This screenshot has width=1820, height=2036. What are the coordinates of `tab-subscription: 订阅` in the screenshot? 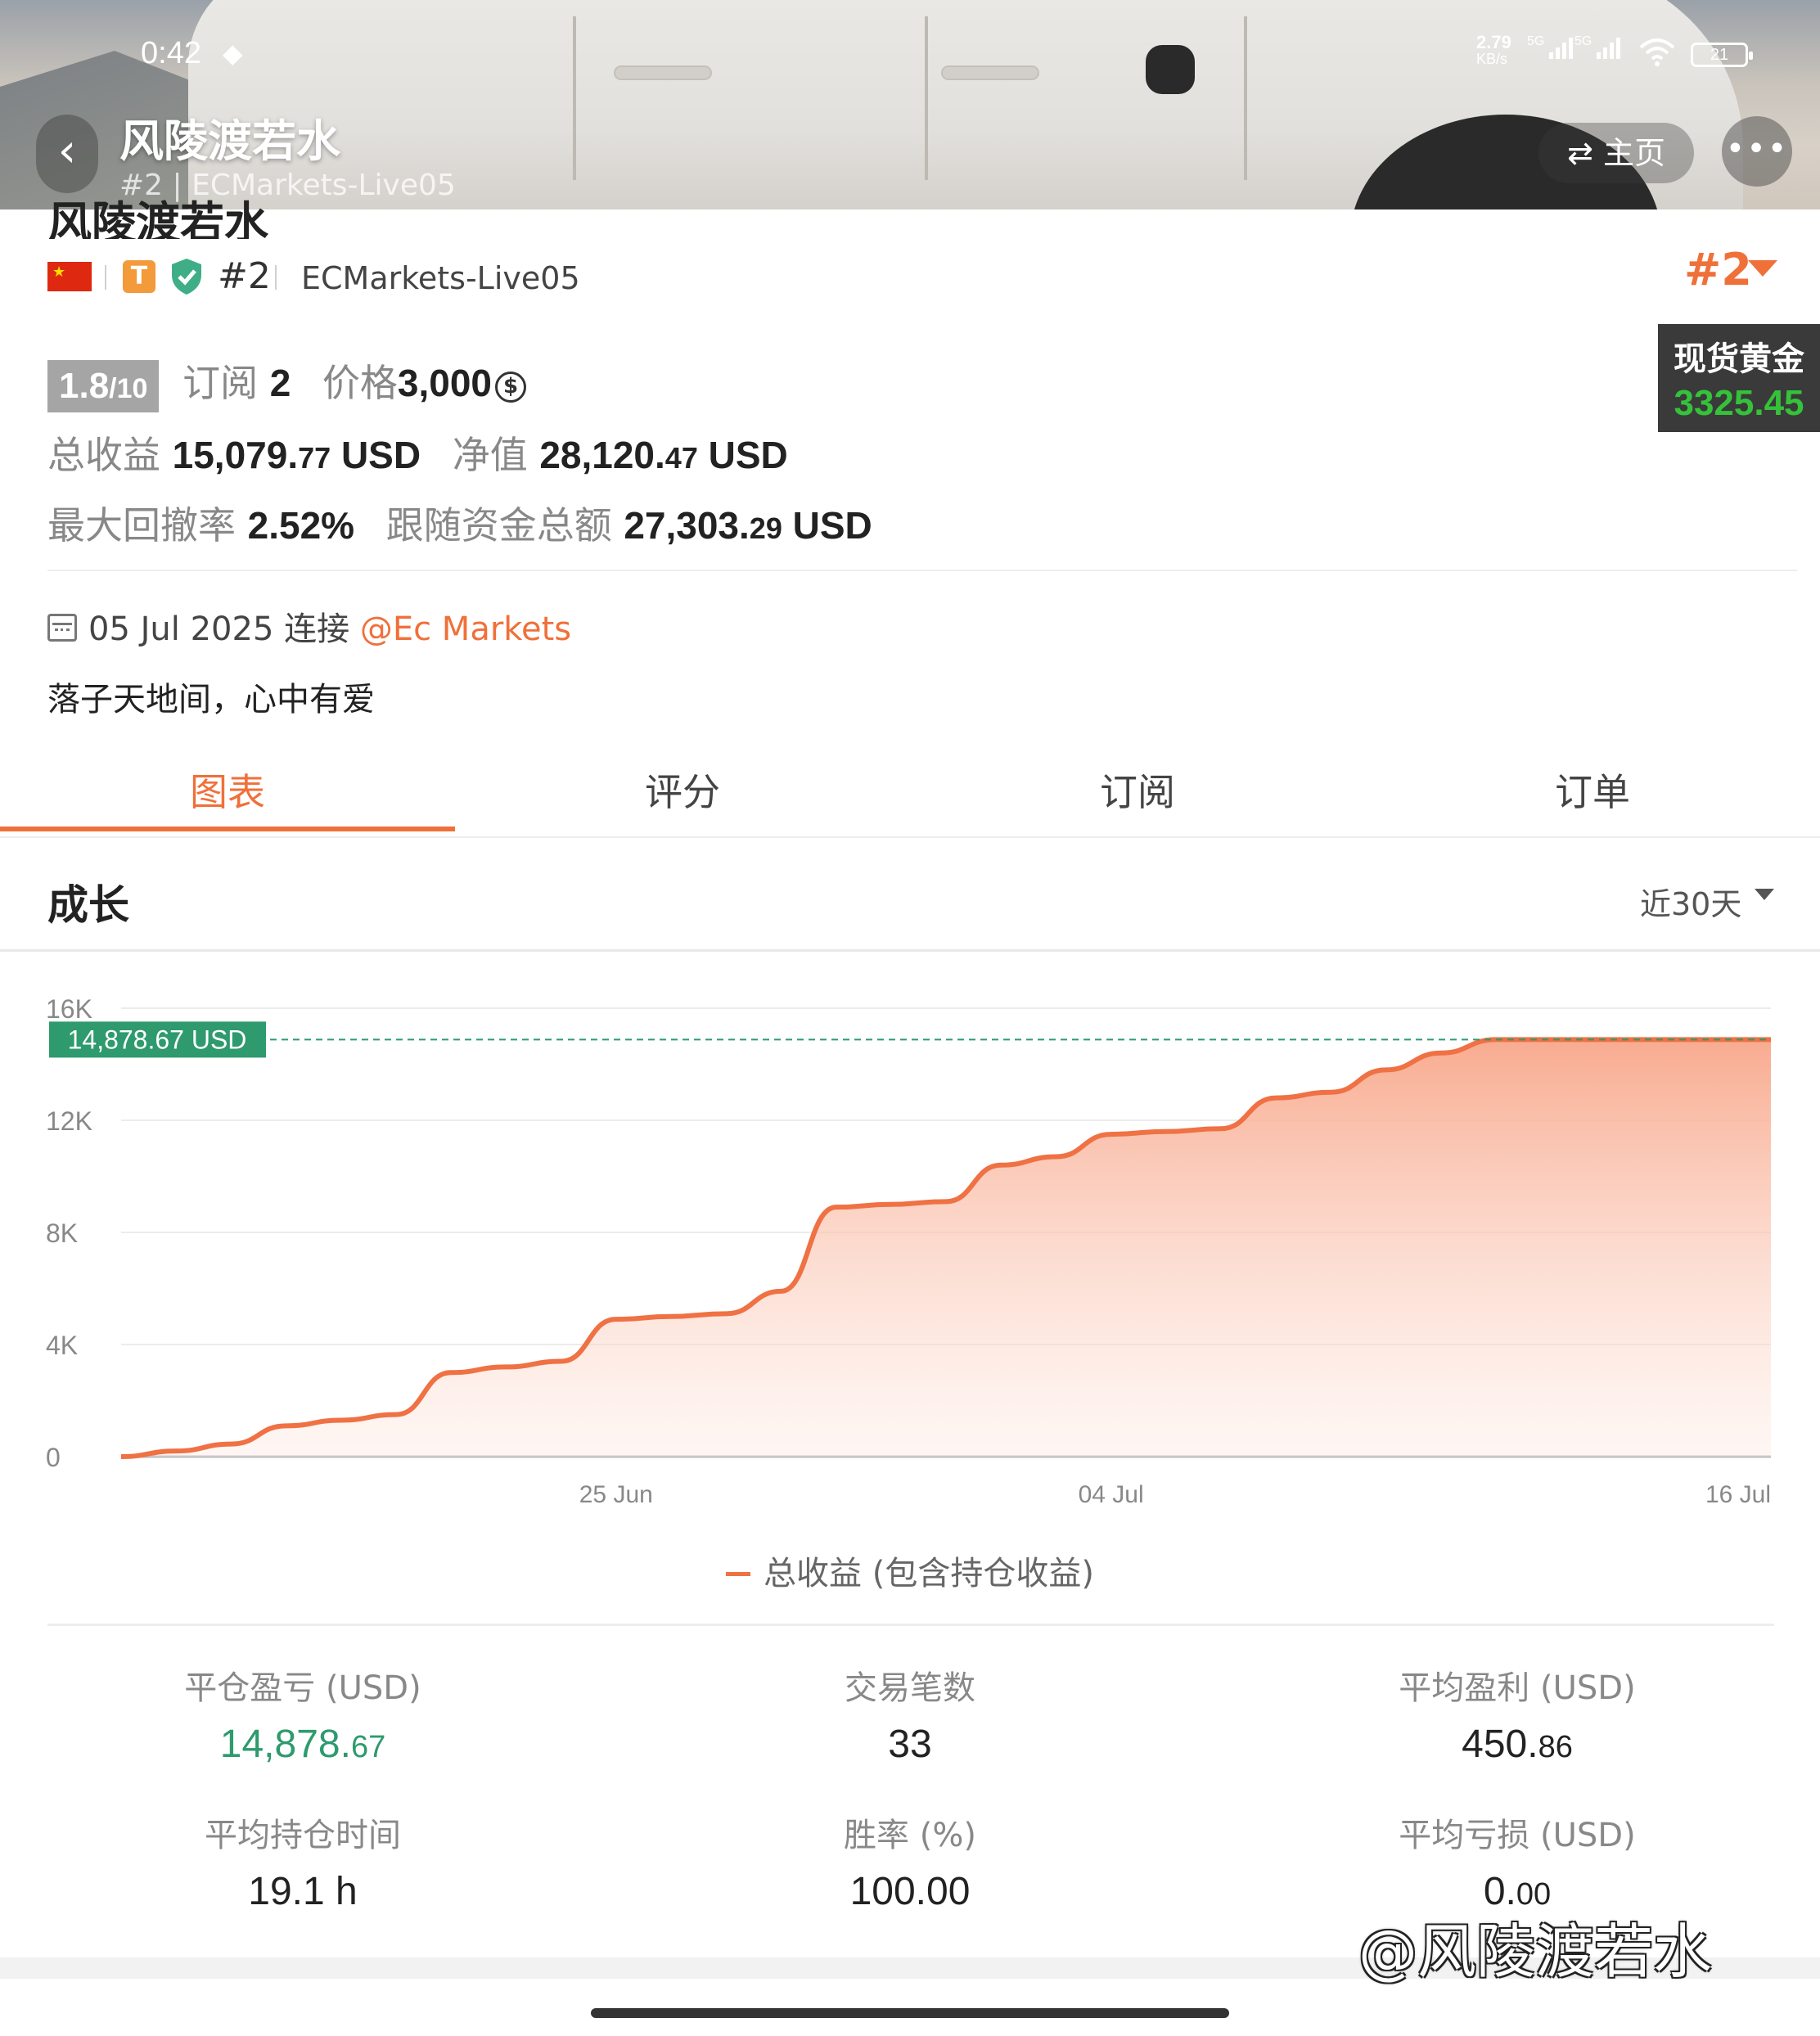 It's located at (1137, 790).